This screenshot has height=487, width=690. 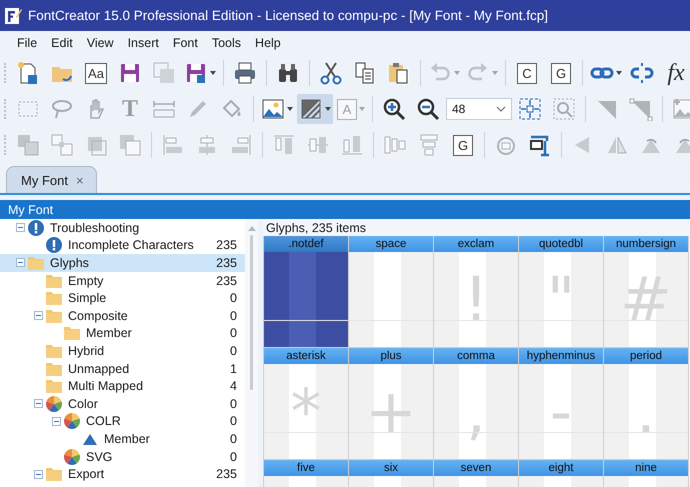 What do you see at coordinates (273, 109) in the screenshot?
I see `image-icon` at bounding box center [273, 109].